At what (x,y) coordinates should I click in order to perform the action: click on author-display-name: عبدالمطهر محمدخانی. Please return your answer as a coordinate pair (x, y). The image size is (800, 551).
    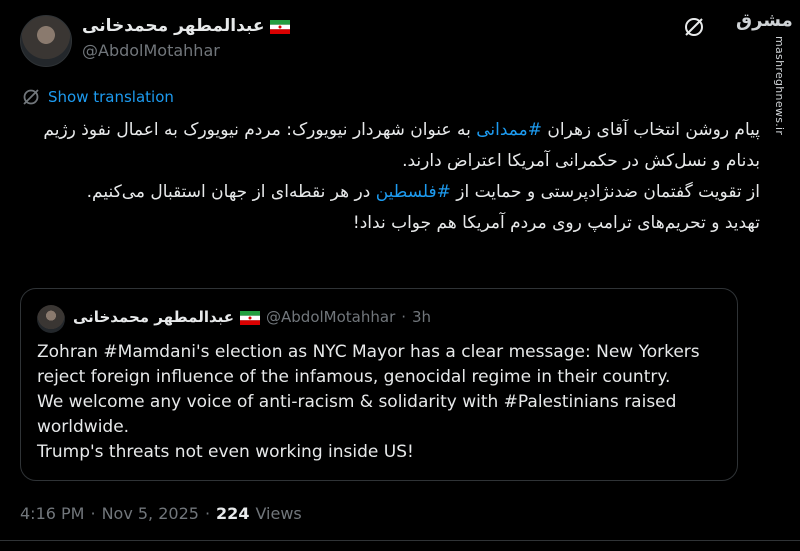
    Looking at the image, I should click on (173, 26).